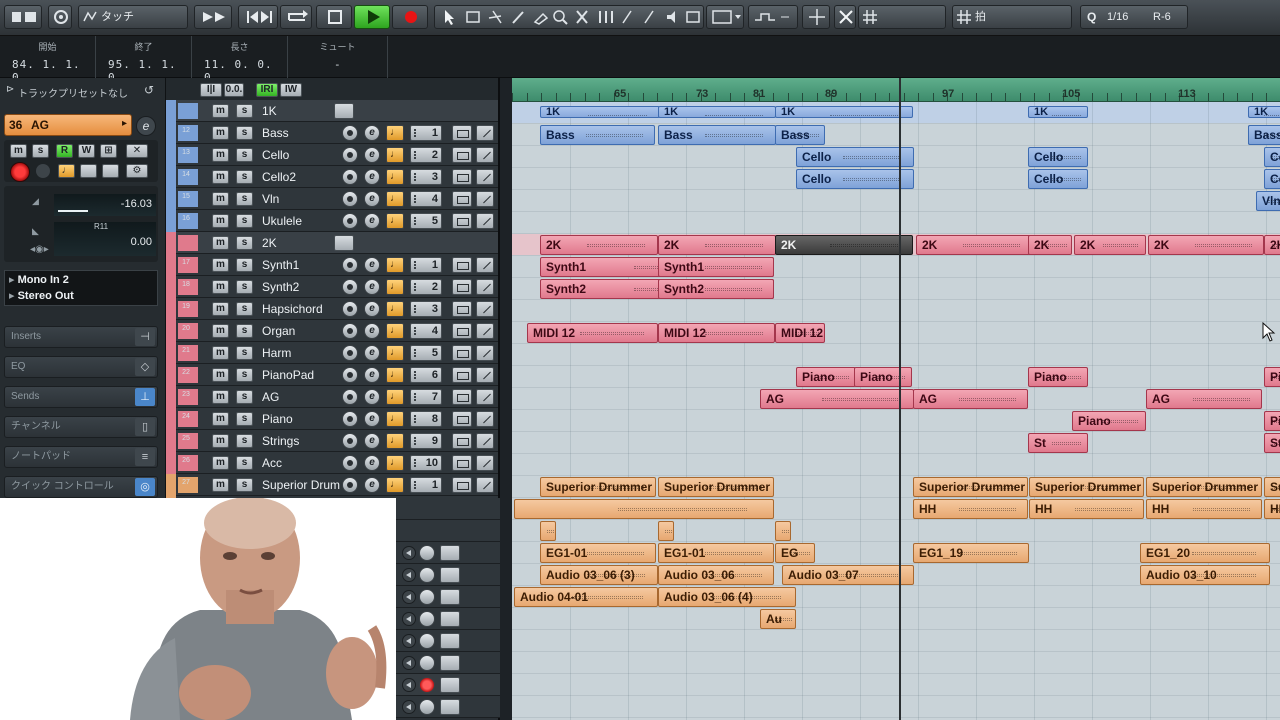 The image size is (1280, 720). Describe the element at coordinates (332, 177) in the screenshot. I see `track-row: 14 m s Cello2 e ♩ 3` at that location.